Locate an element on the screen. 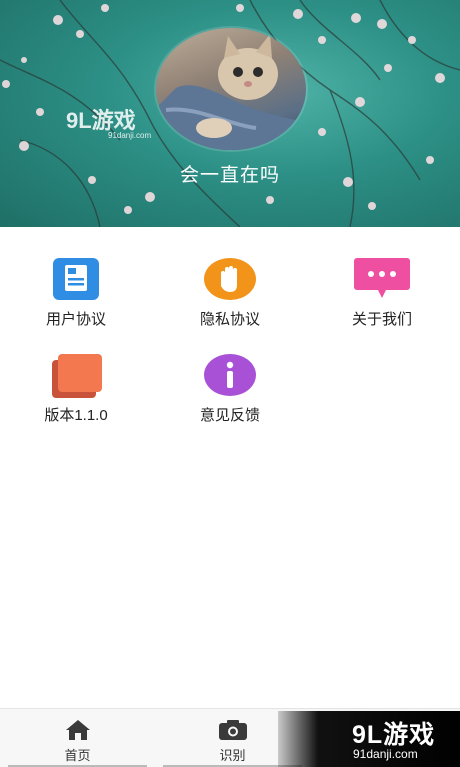 Image resolution: width=460 pixels, height=767 pixels. tab-home: 首页 is located at coordinates (77, 738).